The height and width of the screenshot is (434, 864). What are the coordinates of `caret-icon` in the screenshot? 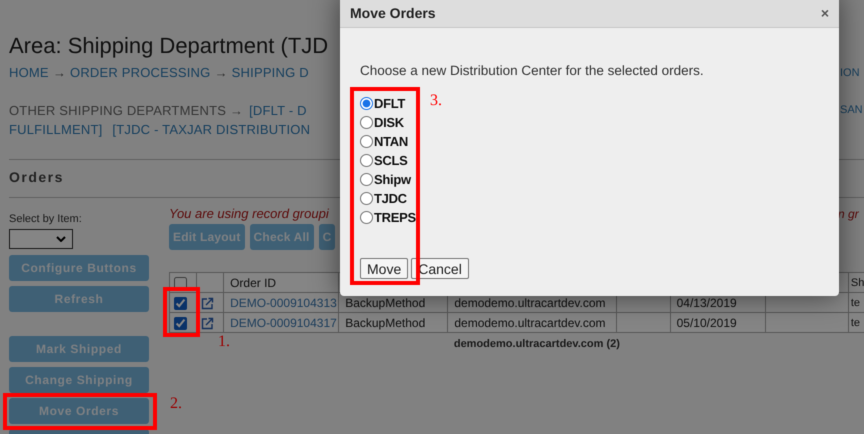 It's located at (61, 239).